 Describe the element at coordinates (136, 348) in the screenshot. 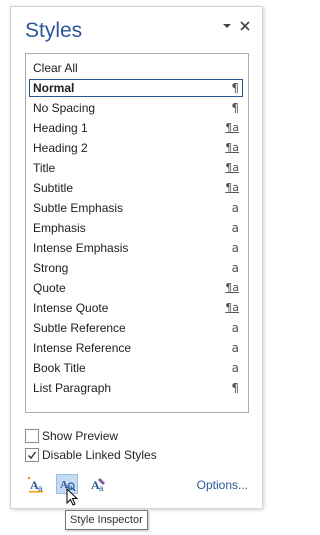

I see `style-item: Intense Reference a` at that location.